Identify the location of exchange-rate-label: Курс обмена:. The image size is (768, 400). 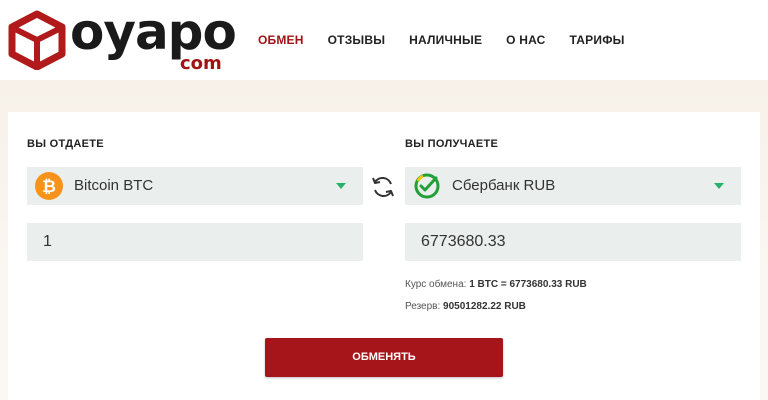
(436, 284).